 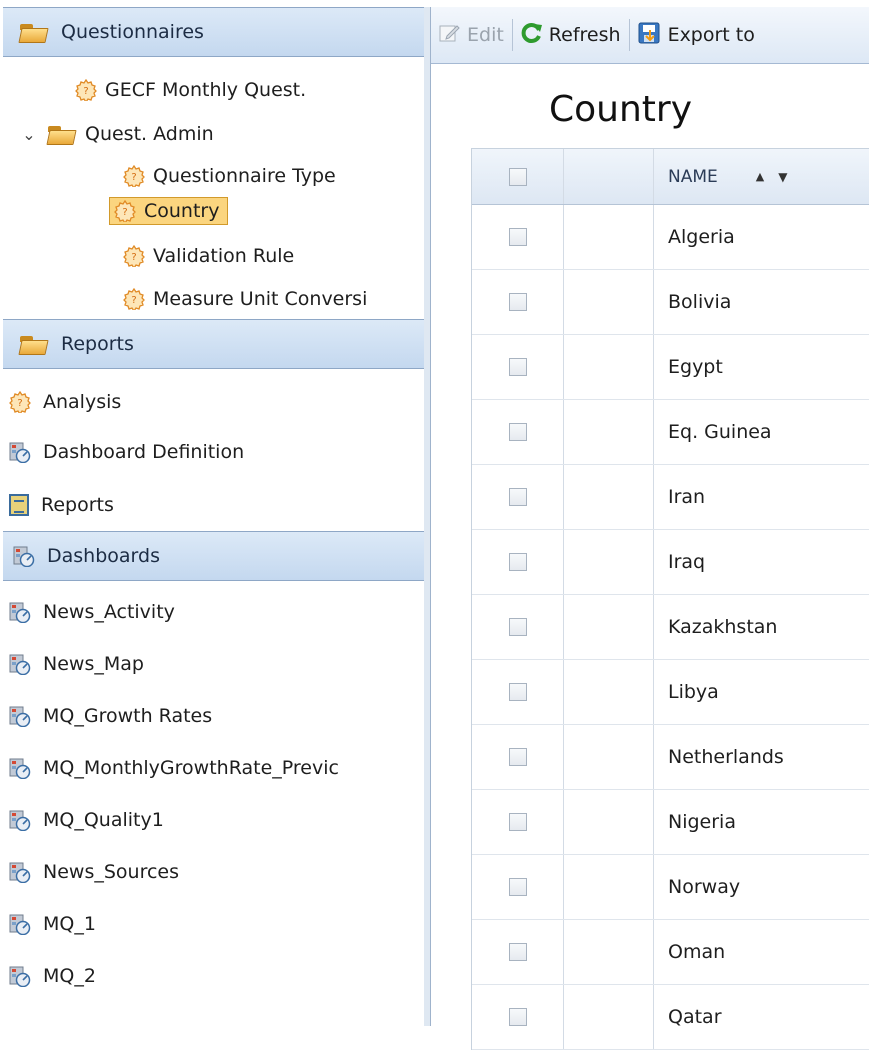 I want to click on tree-item-quest-admin: ⌄ Quest. Admin, so click(x=112, y=134).